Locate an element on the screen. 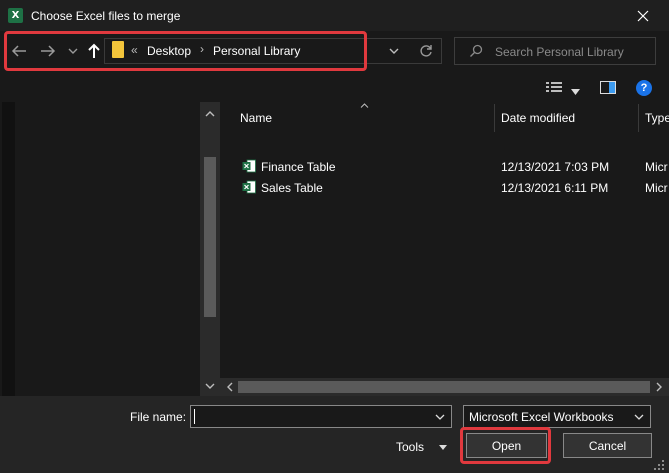  file-row-finance-table: Finance Table 12/13/2021 7:03 PM Micr is located at coordinates (444, 166).